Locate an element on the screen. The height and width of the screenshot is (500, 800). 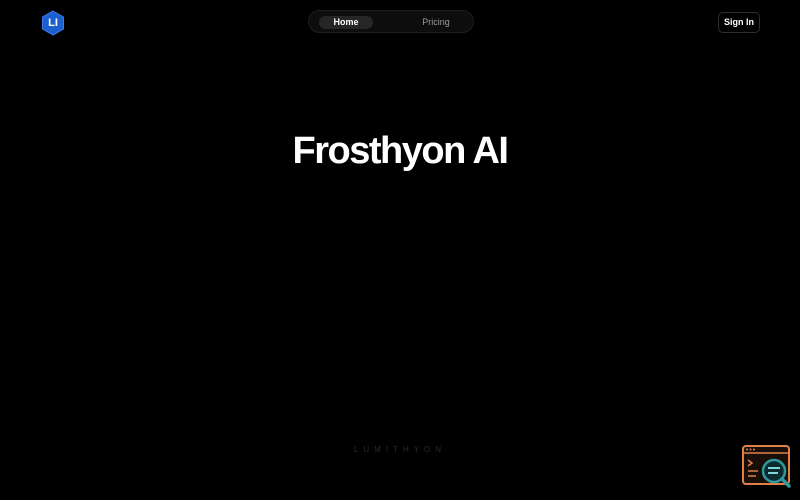
main-nav: Home Pricing is located at coordinates (391, 21).